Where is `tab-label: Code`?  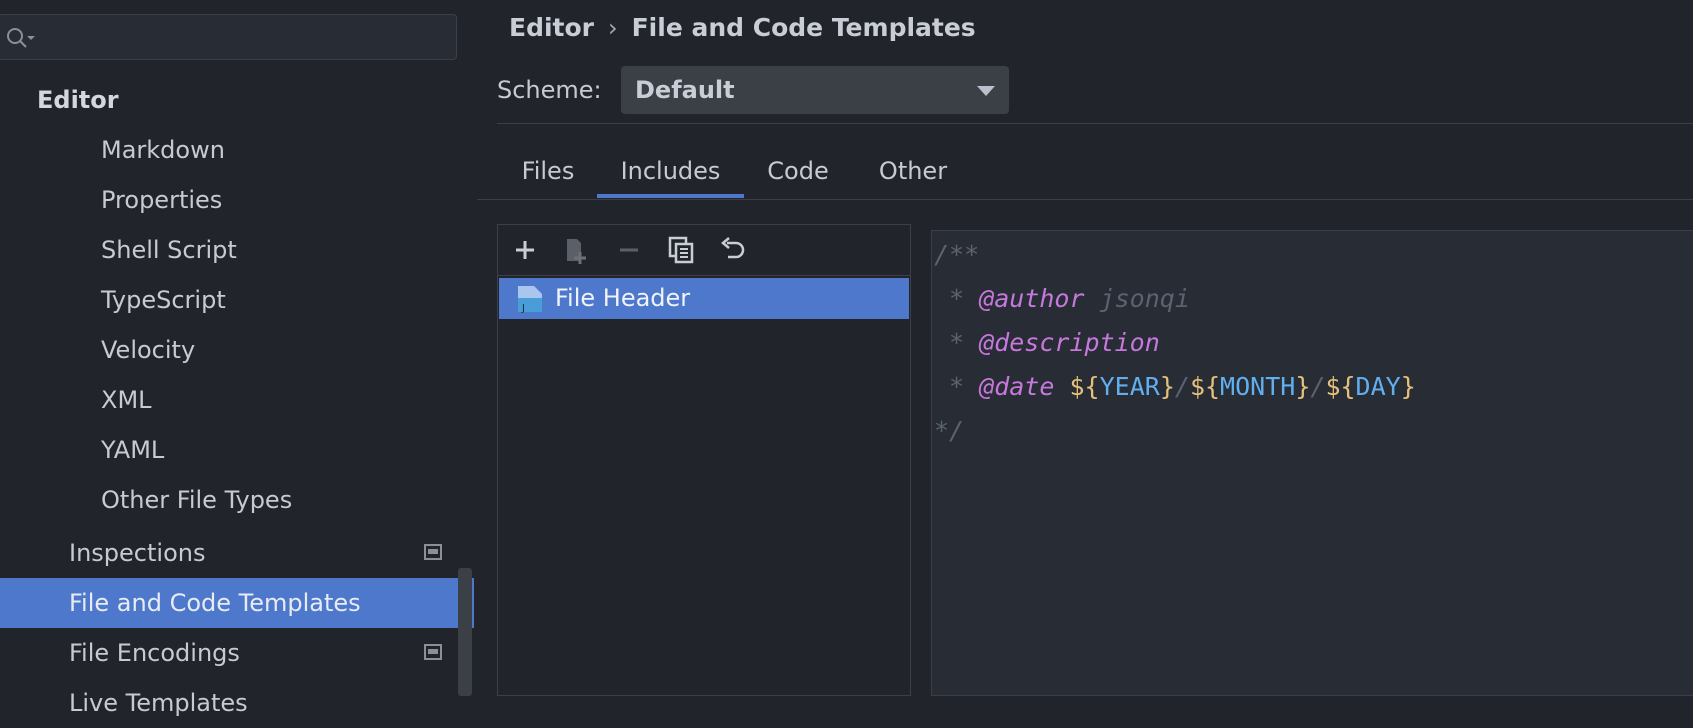 tab-label: Code is located at coordinates (798, 171).